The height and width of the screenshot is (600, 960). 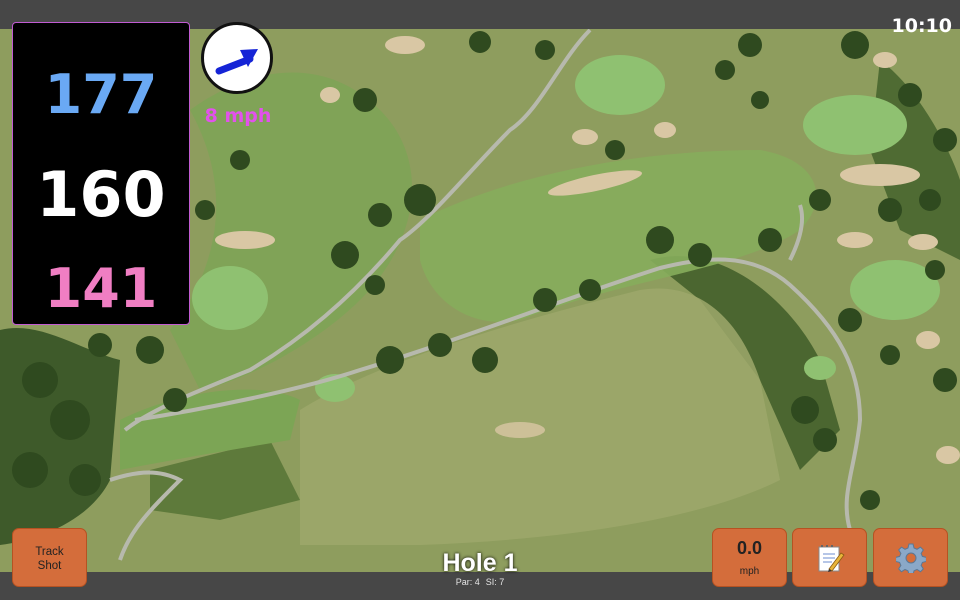 I want to click on speed-button: 0.0 mph, so click(x=749, y=557).